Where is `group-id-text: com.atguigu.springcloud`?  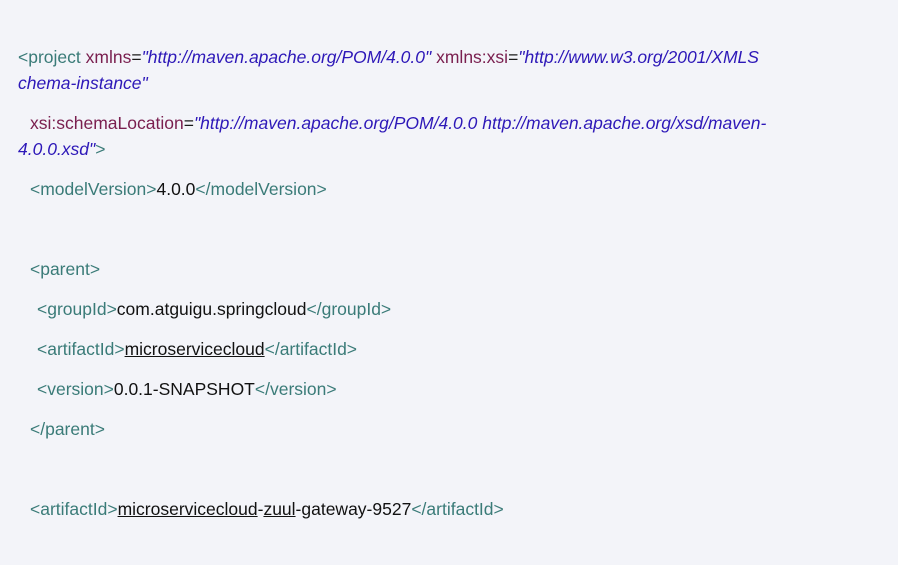 group-id-text: com.atguigu.springcloud is located at coordinates (211, 309).